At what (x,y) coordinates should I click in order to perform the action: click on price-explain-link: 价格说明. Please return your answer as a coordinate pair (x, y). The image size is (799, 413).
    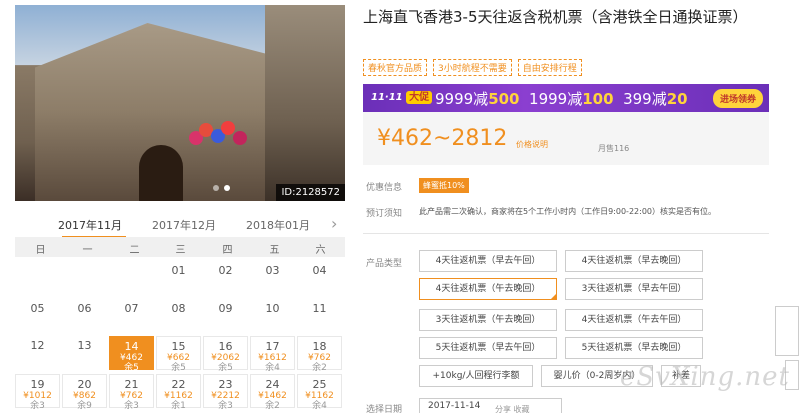
    Looking at the image, I should click on (532, 144).